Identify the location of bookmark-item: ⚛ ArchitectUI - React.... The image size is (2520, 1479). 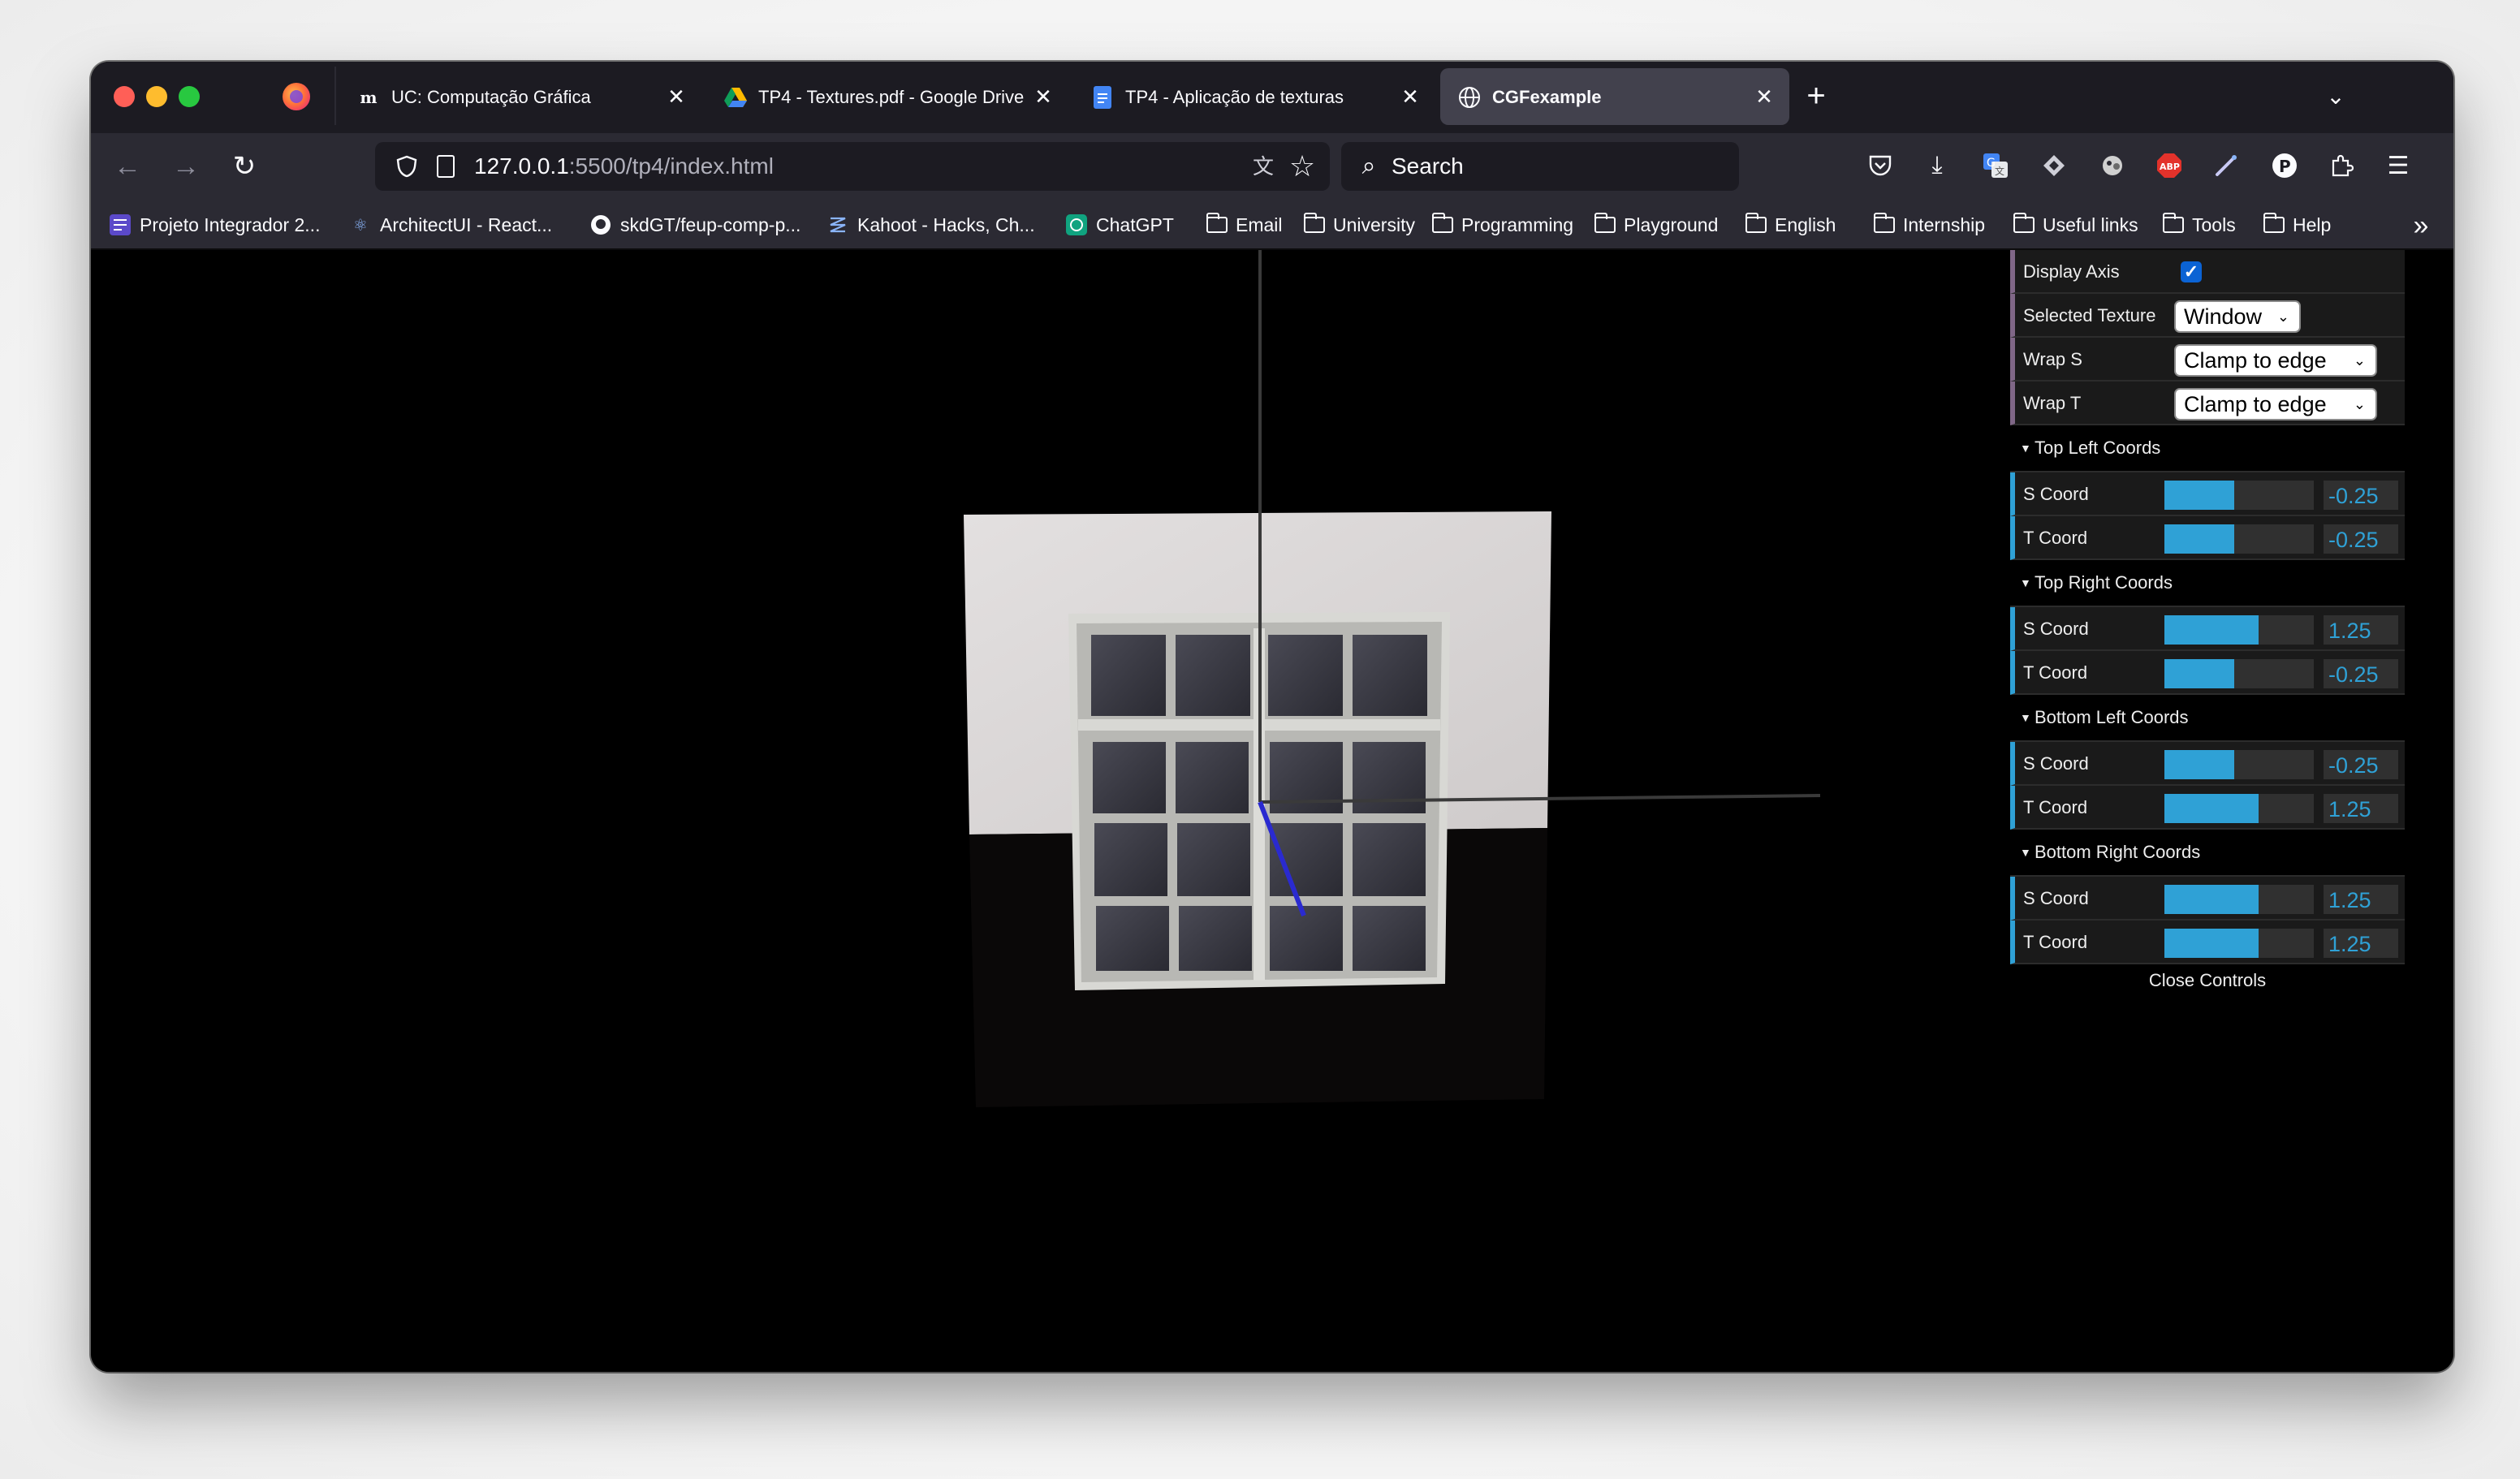
(451, 225).